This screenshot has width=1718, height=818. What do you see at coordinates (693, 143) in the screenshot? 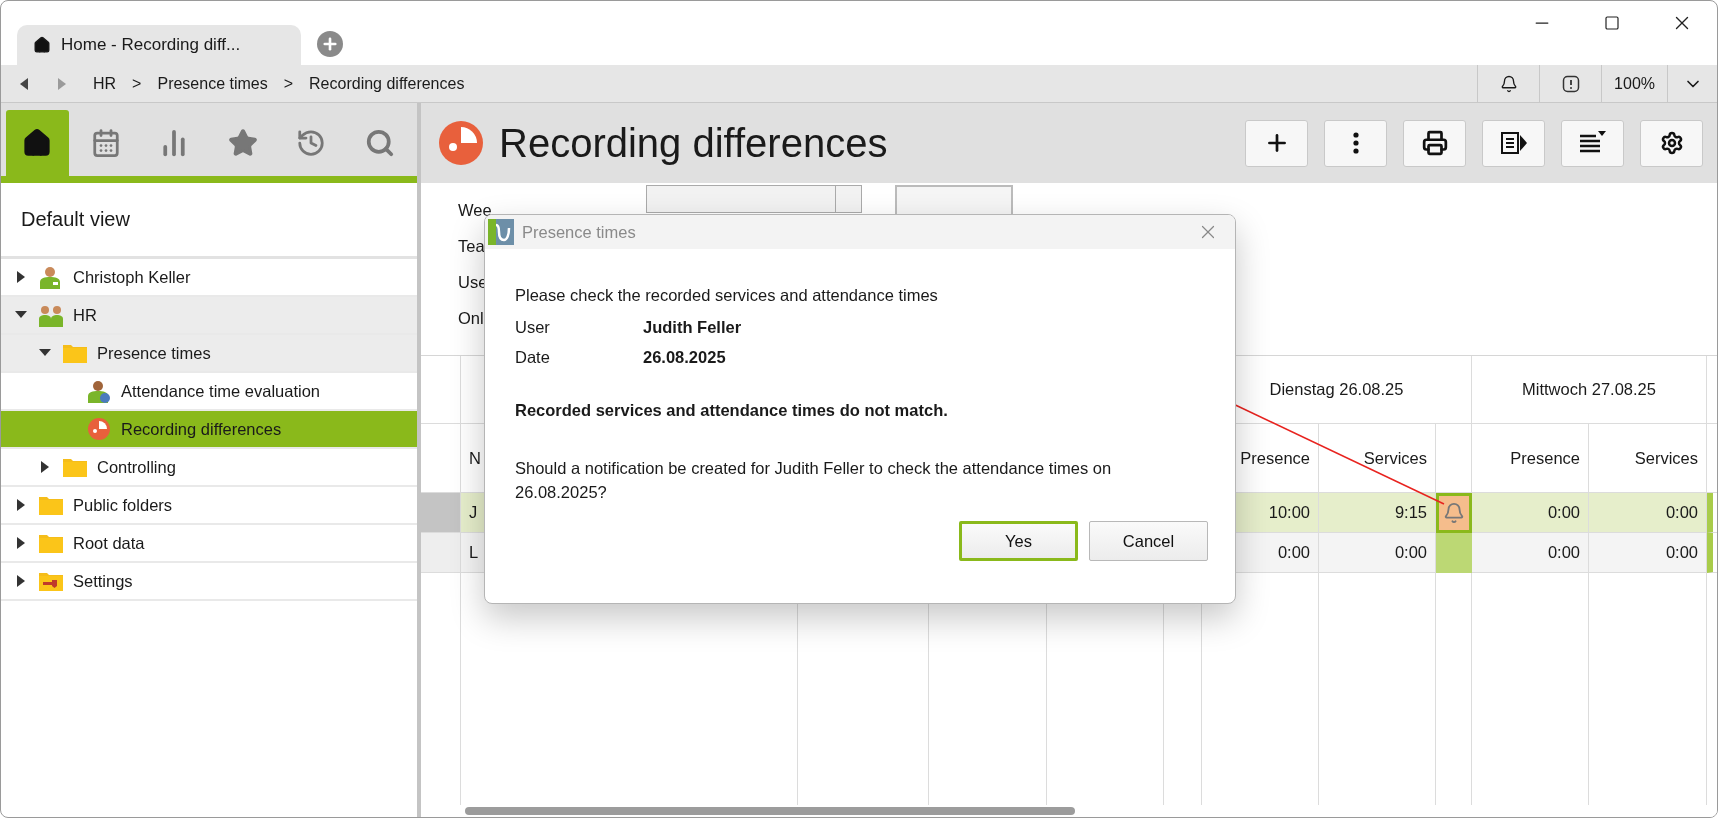
I see `page-title: Recording differences` at bounding box center [693, 143].